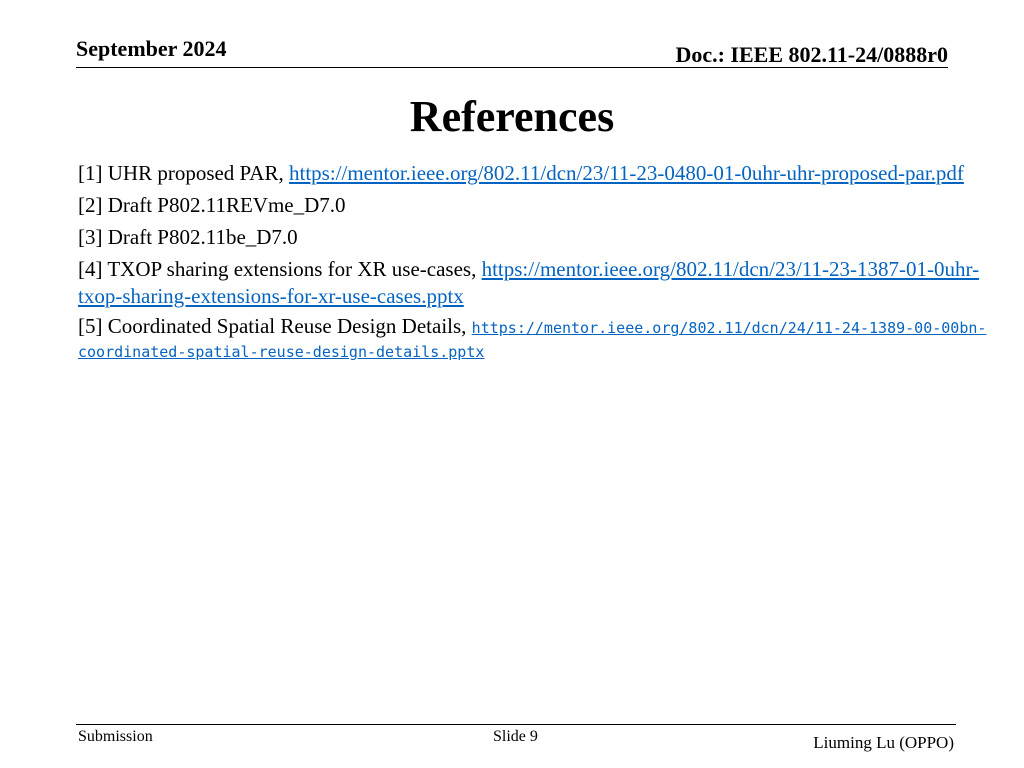  Describe the element at coordinates (115, 736) in the screenshot. I see `footer-submission: Submission` at that location.